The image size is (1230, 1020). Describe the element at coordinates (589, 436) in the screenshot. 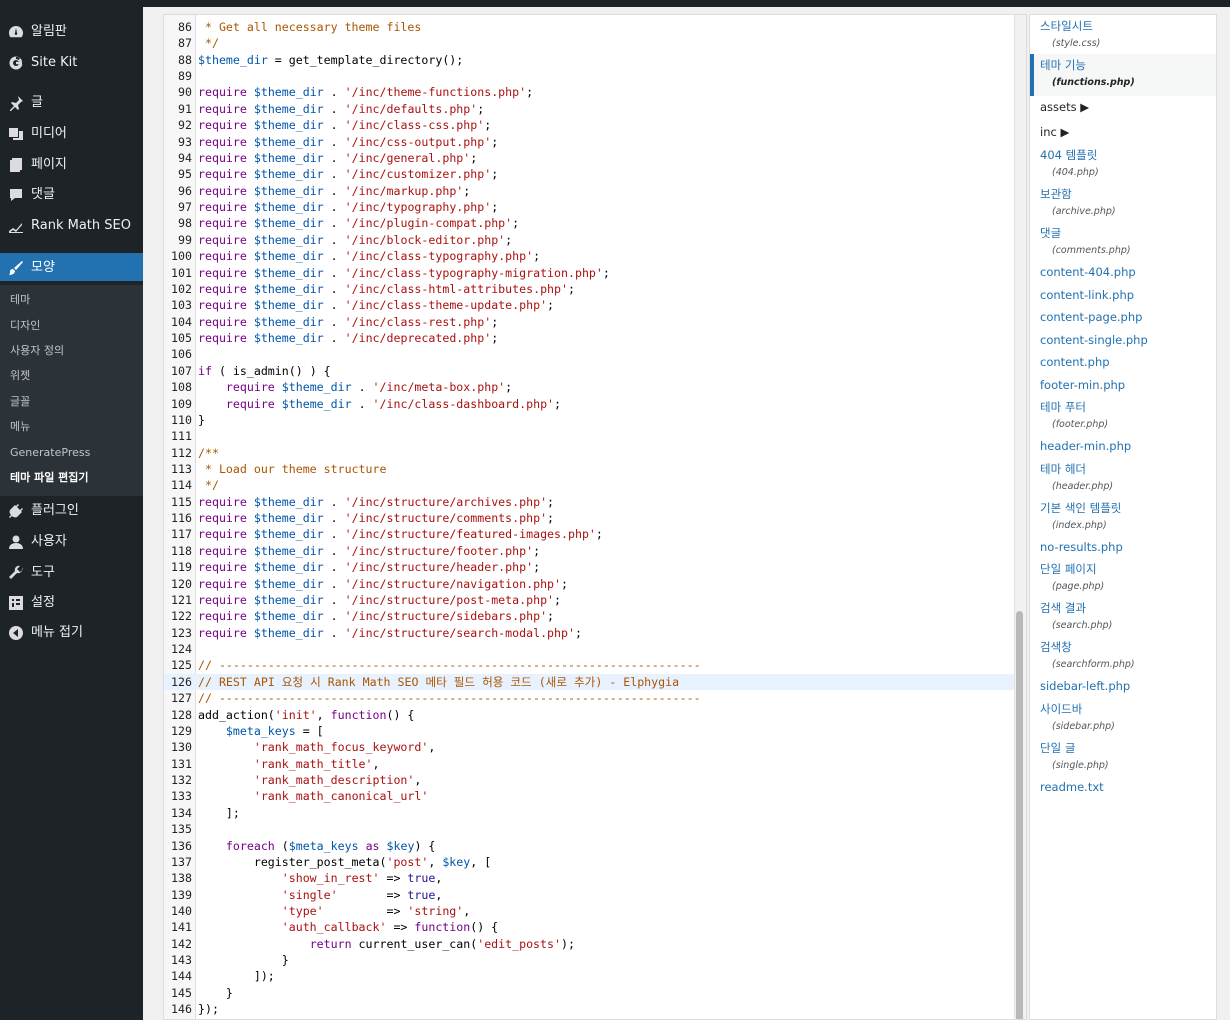

I see `code-line: 111` at that location.